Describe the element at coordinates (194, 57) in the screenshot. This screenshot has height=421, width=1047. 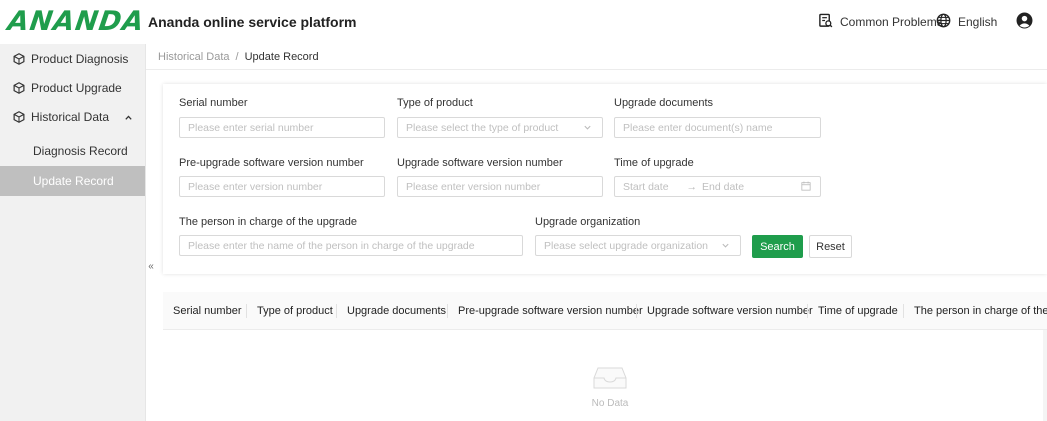
I see `breadcrumb-parent: Historical Data` at that location.